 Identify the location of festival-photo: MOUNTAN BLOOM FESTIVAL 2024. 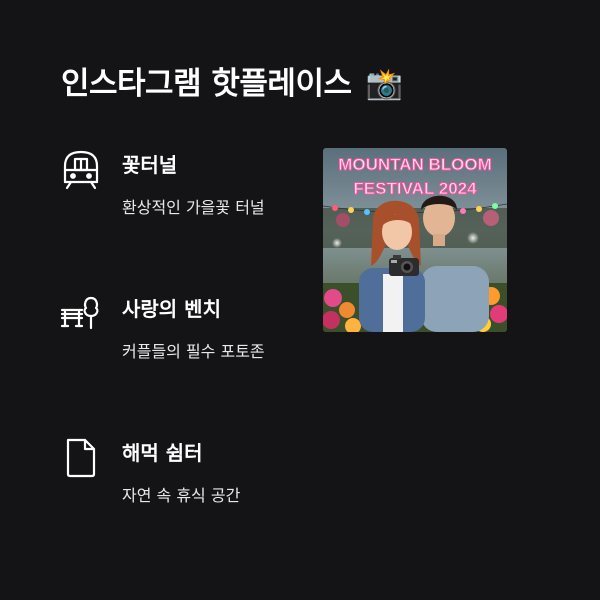
(415, 240).